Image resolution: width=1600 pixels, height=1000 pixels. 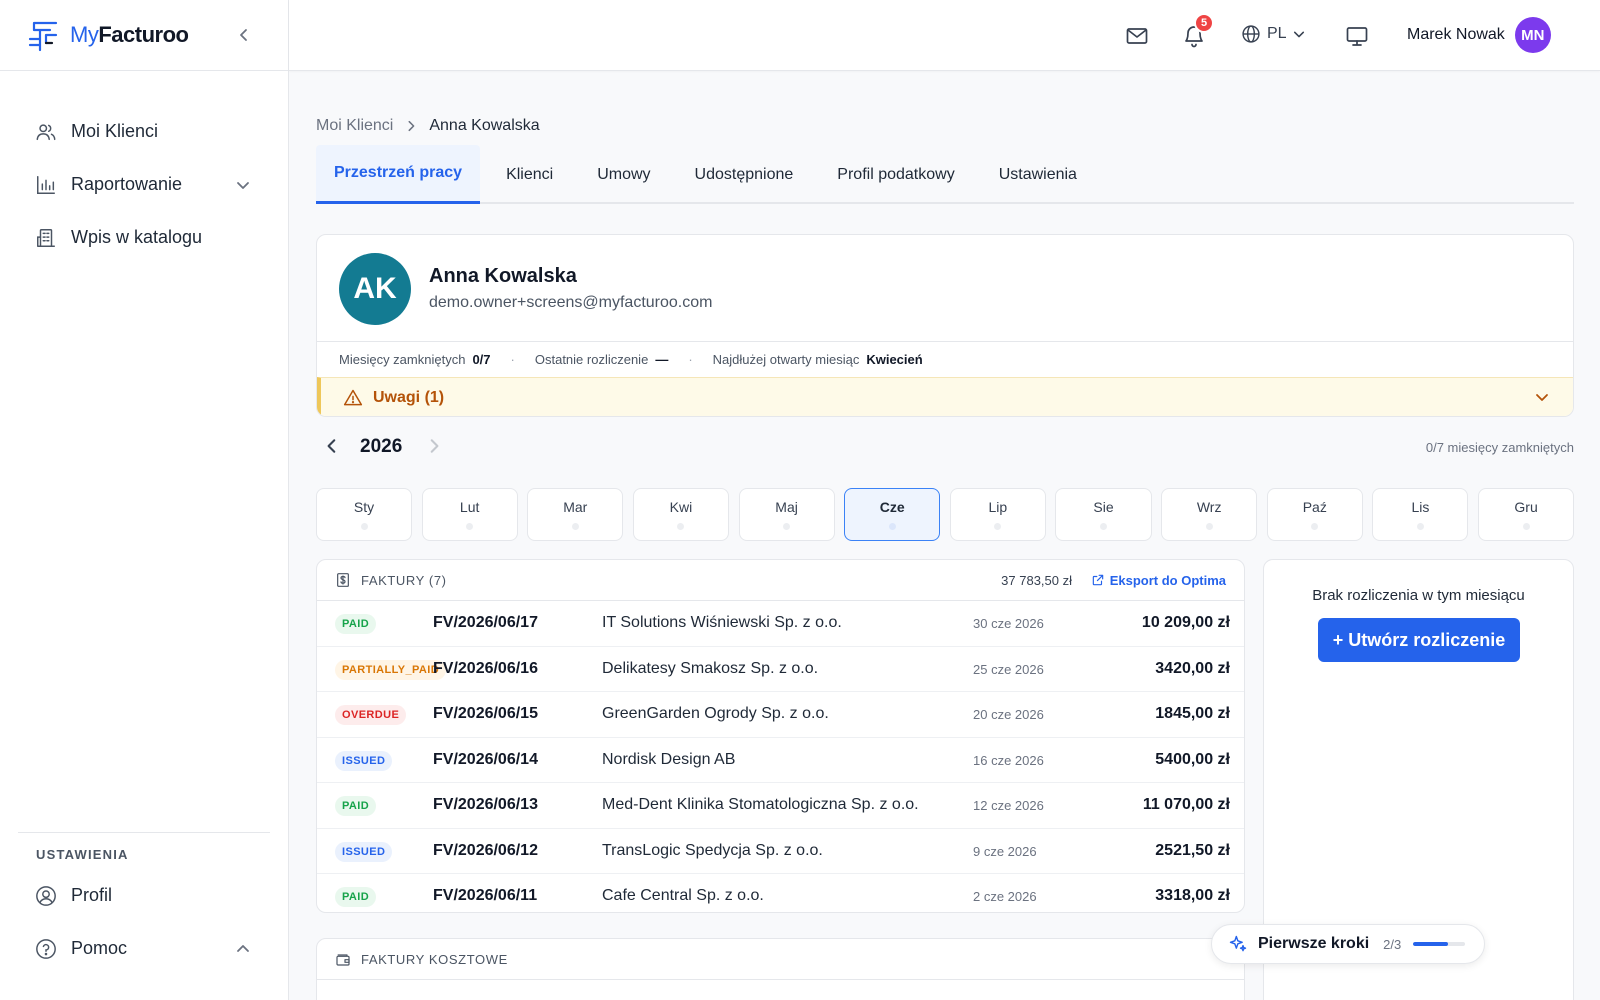 What do you see at coordinates (1036, 580) in the screenshot?
I see `invoices-total: 37 783,50 zł` at bounding box center [1036, 580].